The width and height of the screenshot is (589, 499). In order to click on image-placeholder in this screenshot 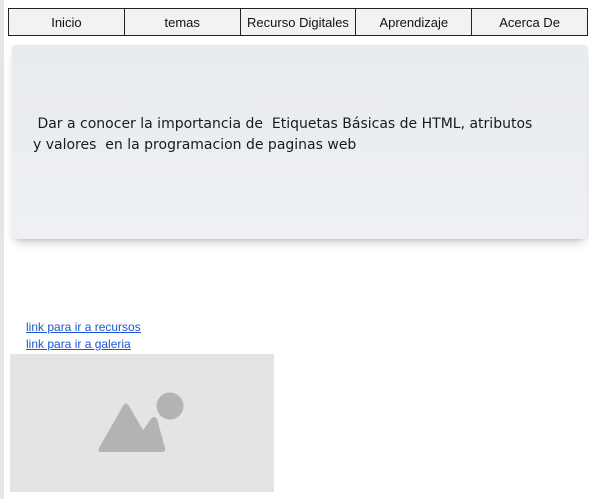, I will do `click(142, 423)`.